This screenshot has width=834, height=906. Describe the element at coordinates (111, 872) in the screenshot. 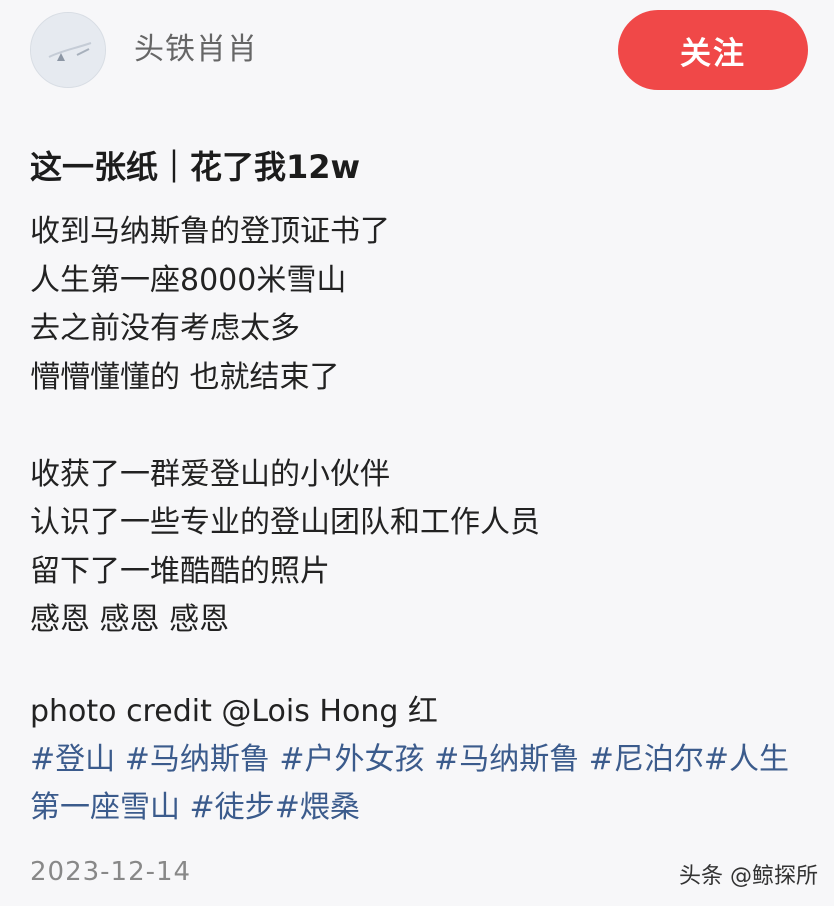

I see `post-date: 2023-12-14` at that location.